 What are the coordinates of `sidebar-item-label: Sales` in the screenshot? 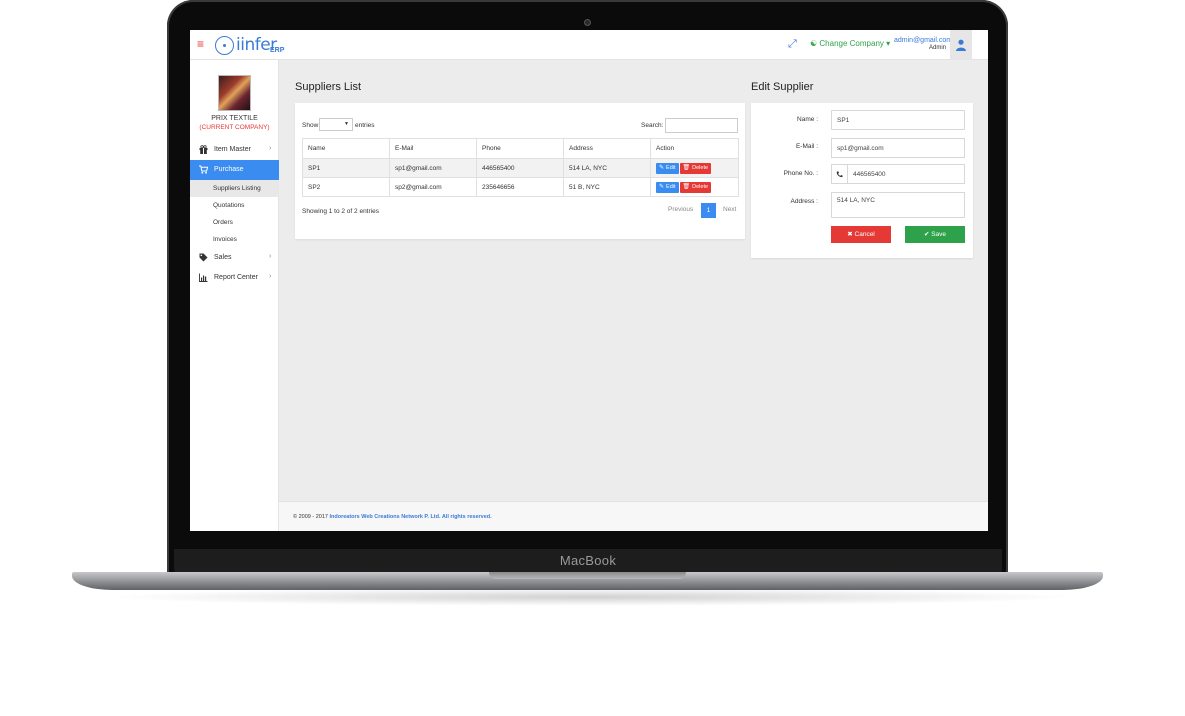 It's located at (223, 257).